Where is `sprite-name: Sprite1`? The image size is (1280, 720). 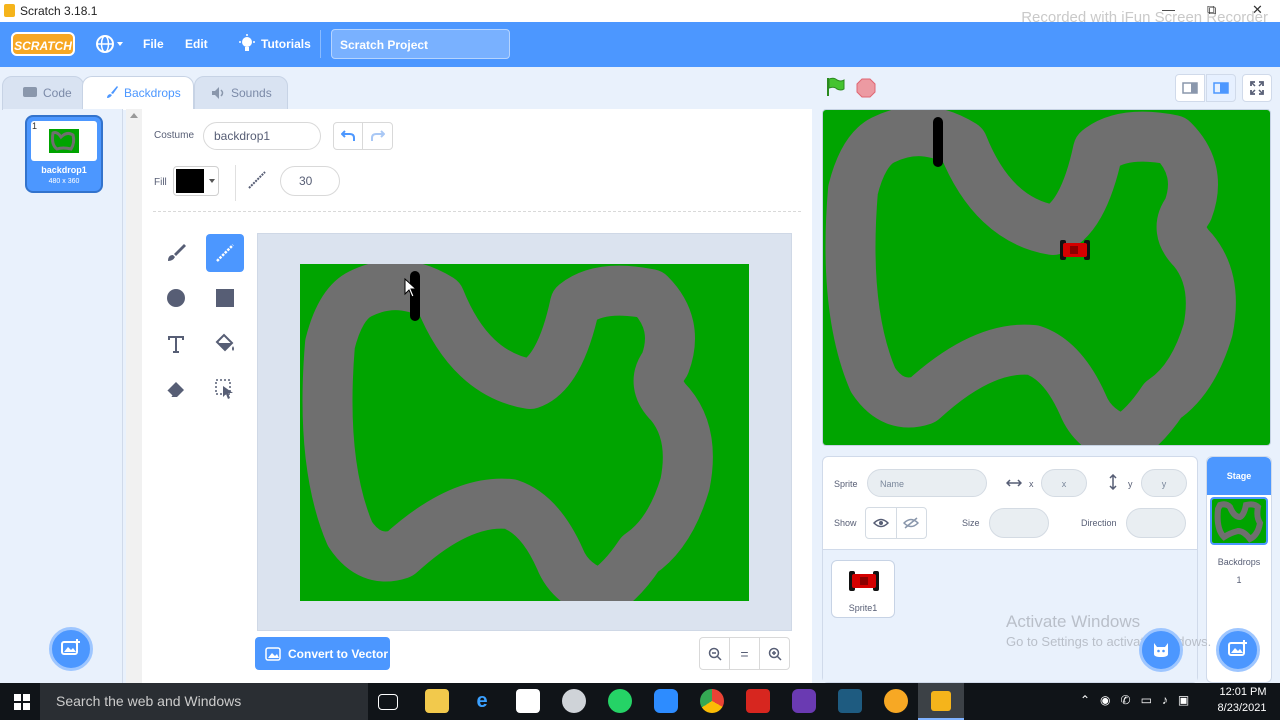 sprite-name: Sprite1 is located at coordinates (863, 608).